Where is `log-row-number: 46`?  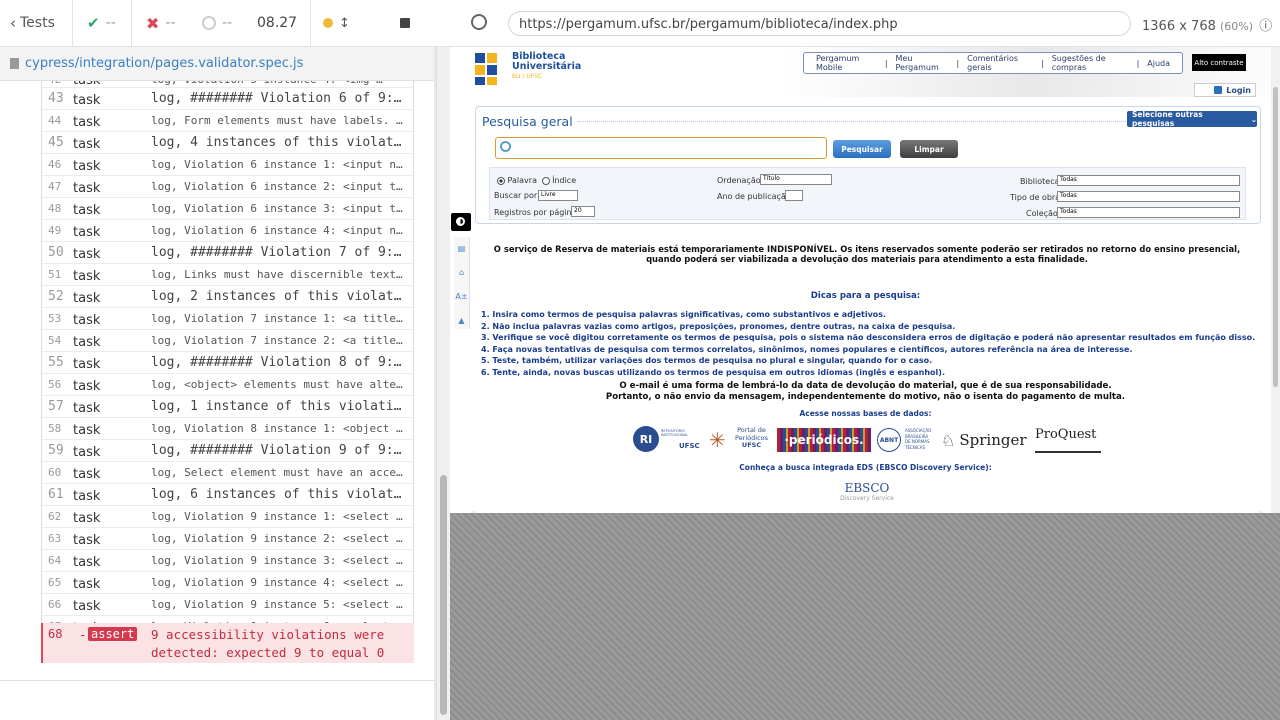
log-row-number: 46 is located at coordinates (55, 164).